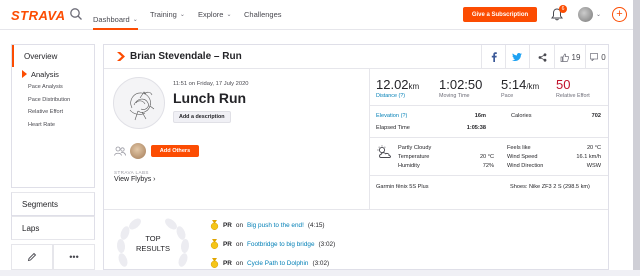 Image resolution: width=640 pixels, height=276 pixels. I want to click on temperature-row: Temperature 20 °C, so click(446, 157).